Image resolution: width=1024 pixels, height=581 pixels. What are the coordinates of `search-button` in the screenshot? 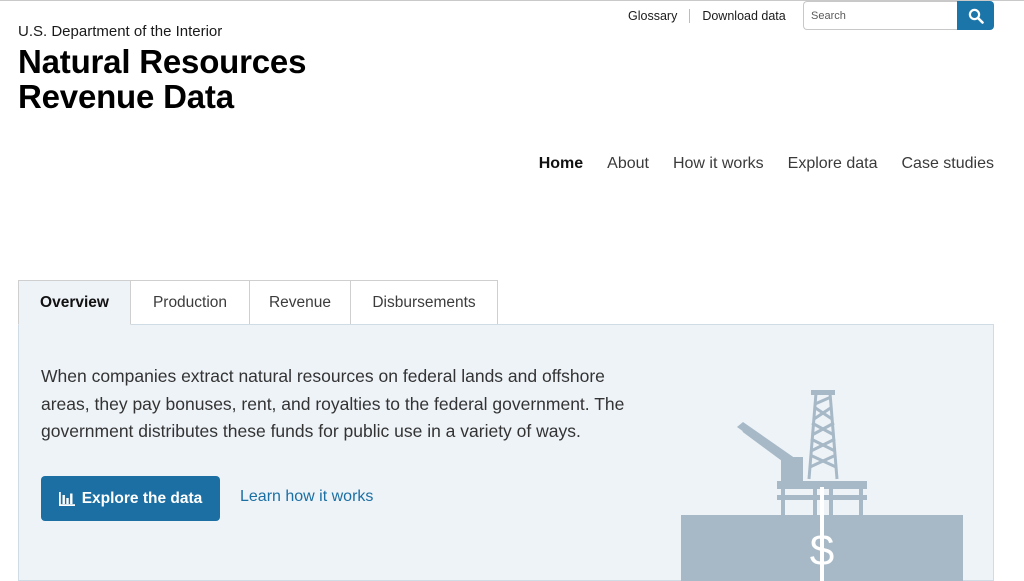 It's located at (975, 15).